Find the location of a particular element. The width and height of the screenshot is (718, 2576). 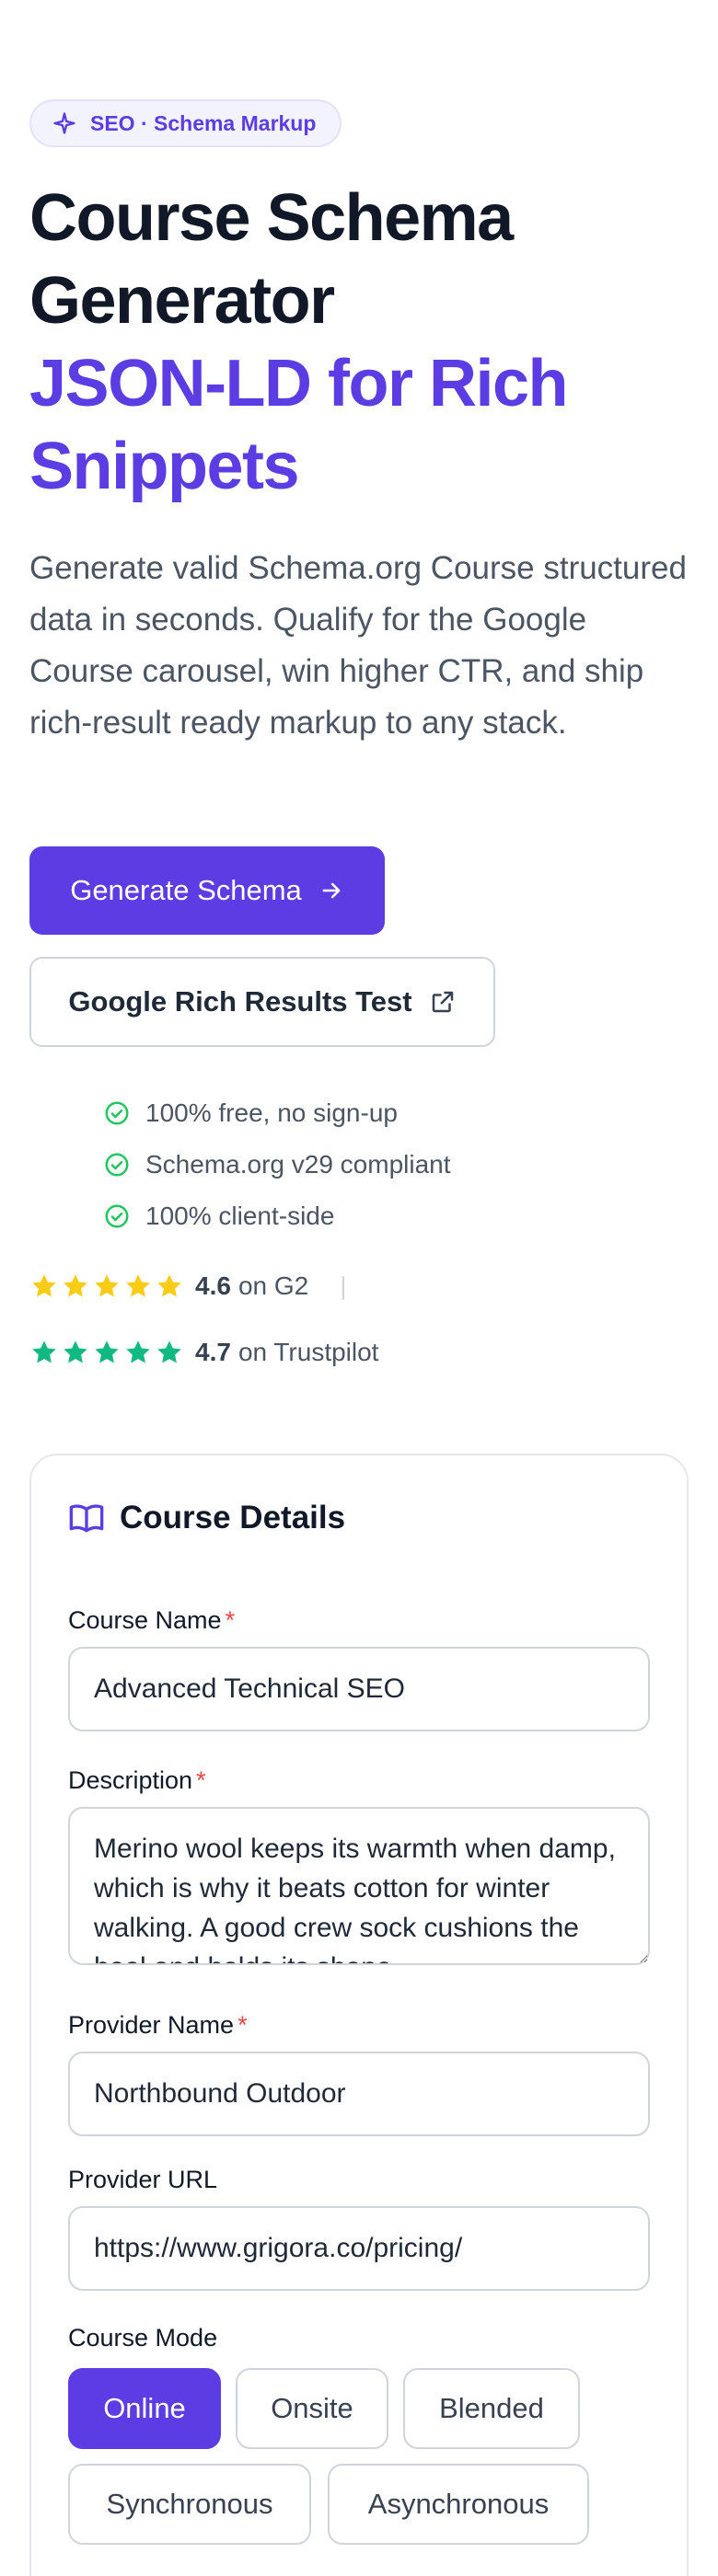

check-item: 100% free, no sign-up is located at coordinates (277, 1113).